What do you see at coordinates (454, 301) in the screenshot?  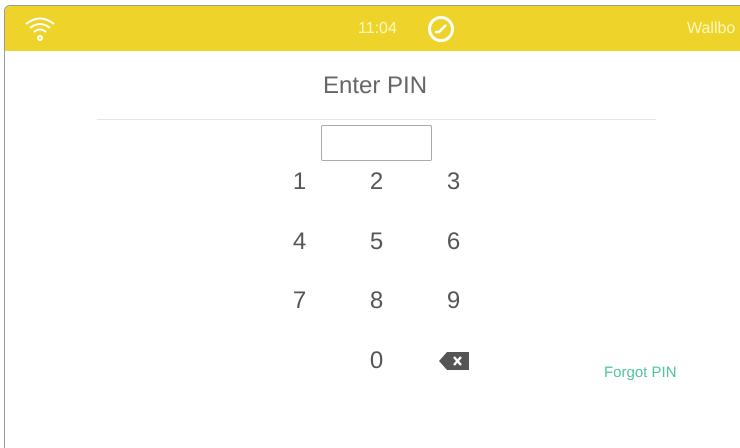 I see `keypad-key: 9` at bounding box center [454, 301].